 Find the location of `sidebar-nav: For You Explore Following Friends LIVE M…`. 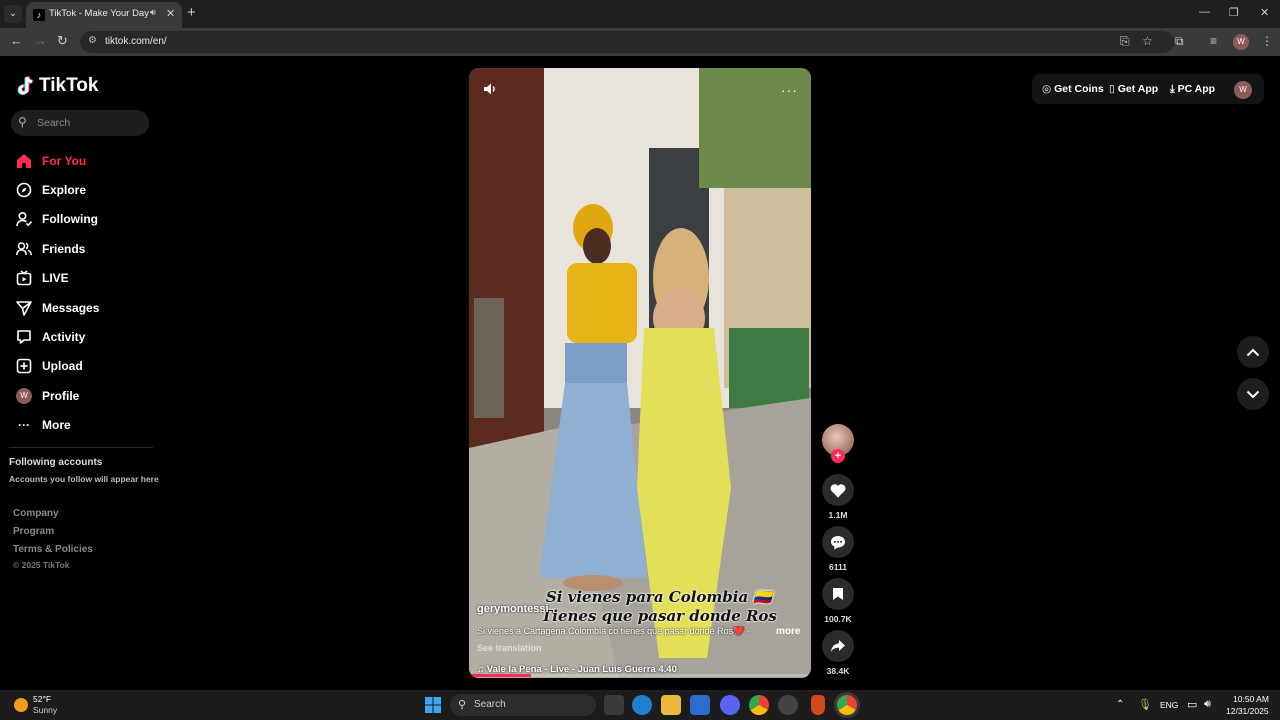

sidebar-nav: For You Explore Following Friends LIVE M… is located at coordinates (57, 293).